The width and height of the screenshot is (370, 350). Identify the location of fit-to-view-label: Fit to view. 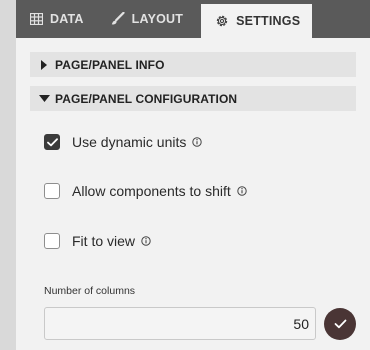
(104, 241).